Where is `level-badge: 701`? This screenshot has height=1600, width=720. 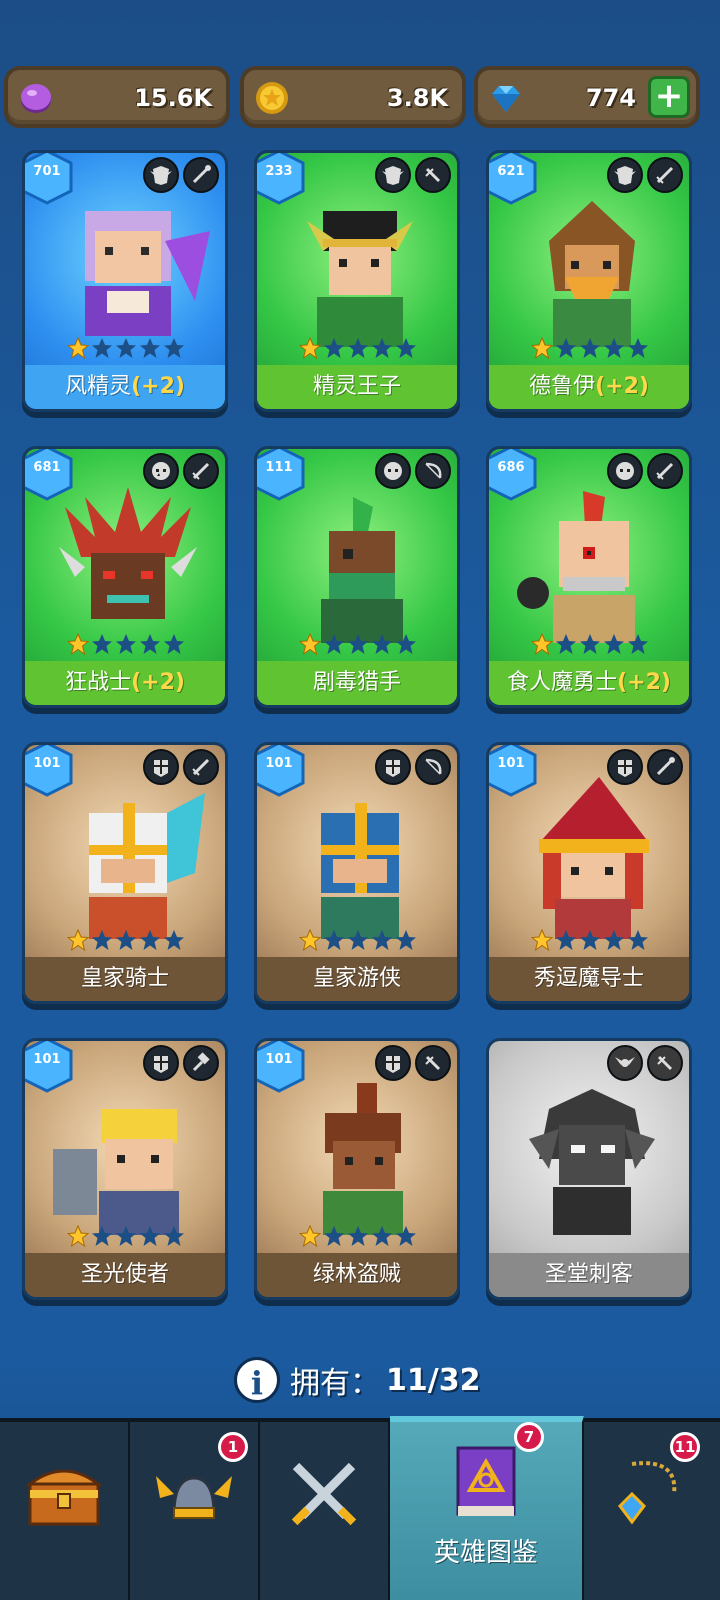 level-badge: 701 is located at coordinates (49, 179).